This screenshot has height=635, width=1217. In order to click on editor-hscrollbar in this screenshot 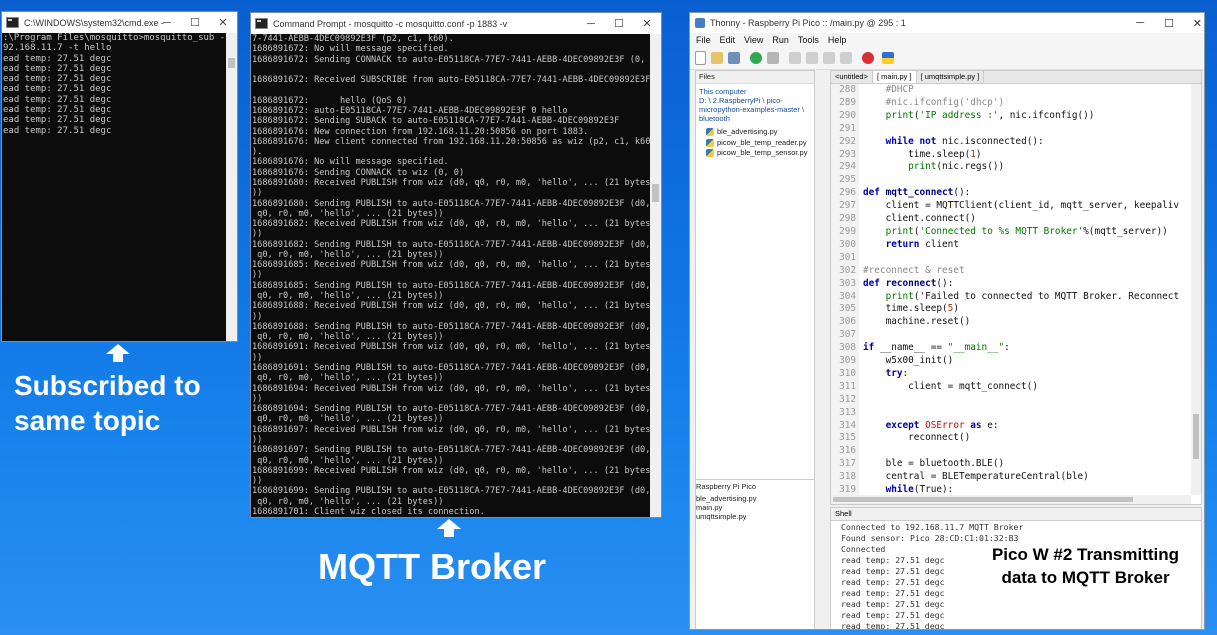, I will do `click(1011, 499)`.